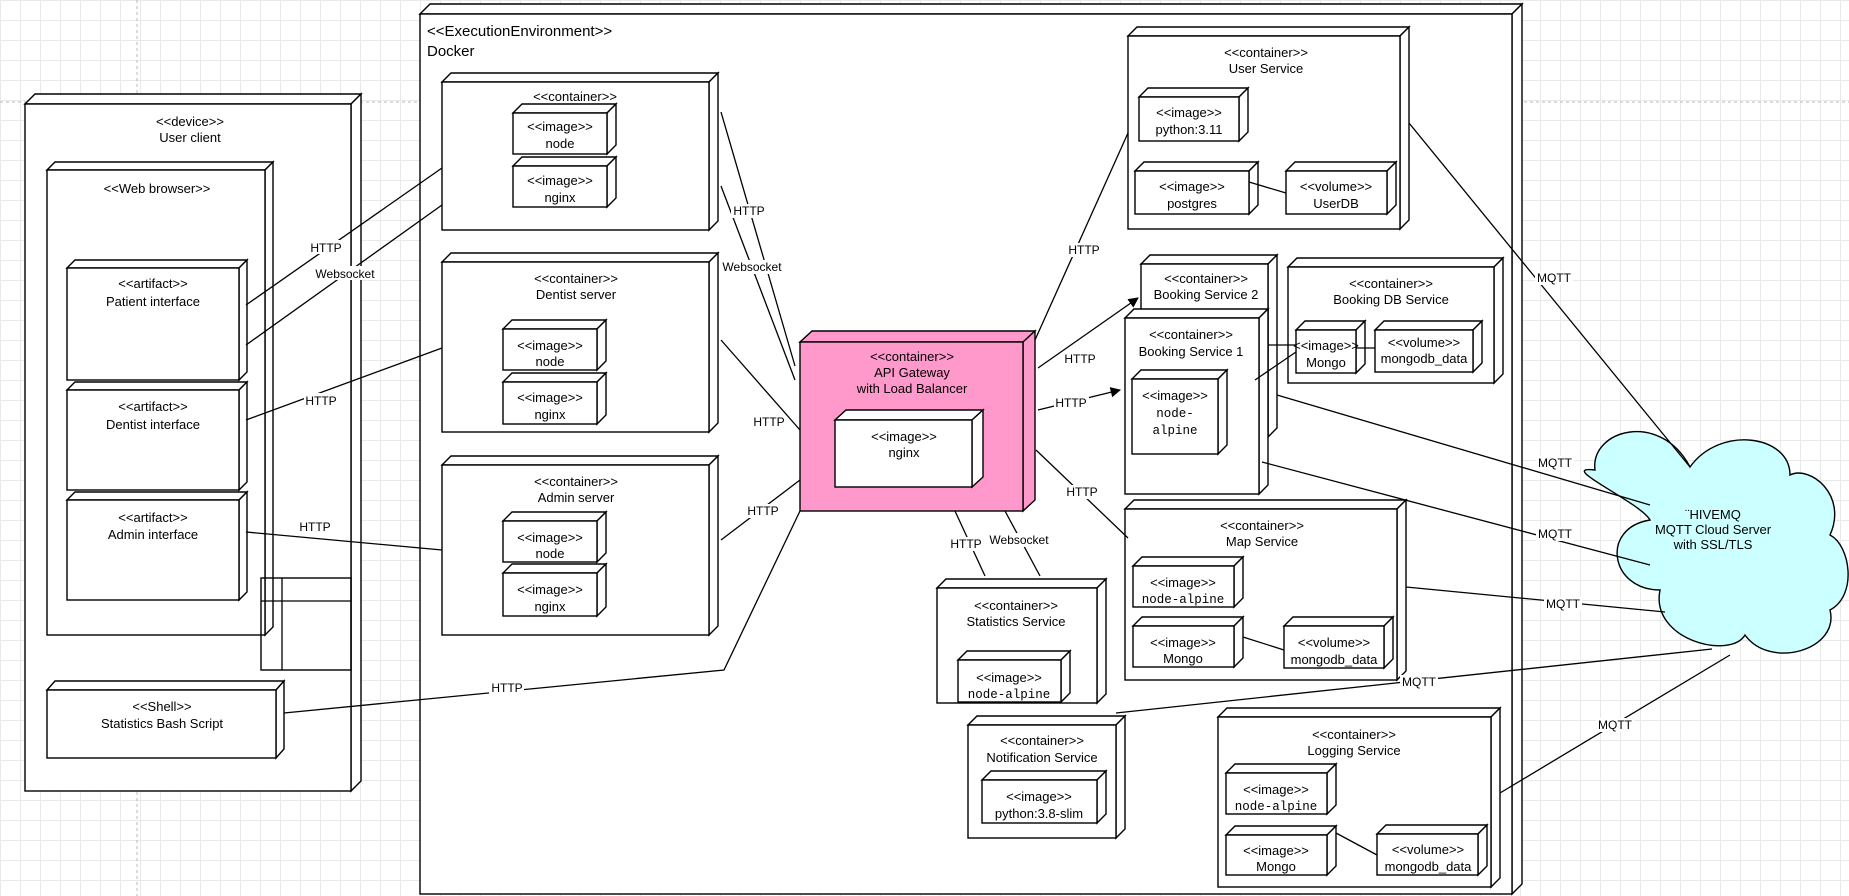 This screenshot has height=896, width=1849. What do you see at coordinates (325, 248) in the screenshot?
I see `label-patient-http: HTTP` at bounding box center [325, 248].